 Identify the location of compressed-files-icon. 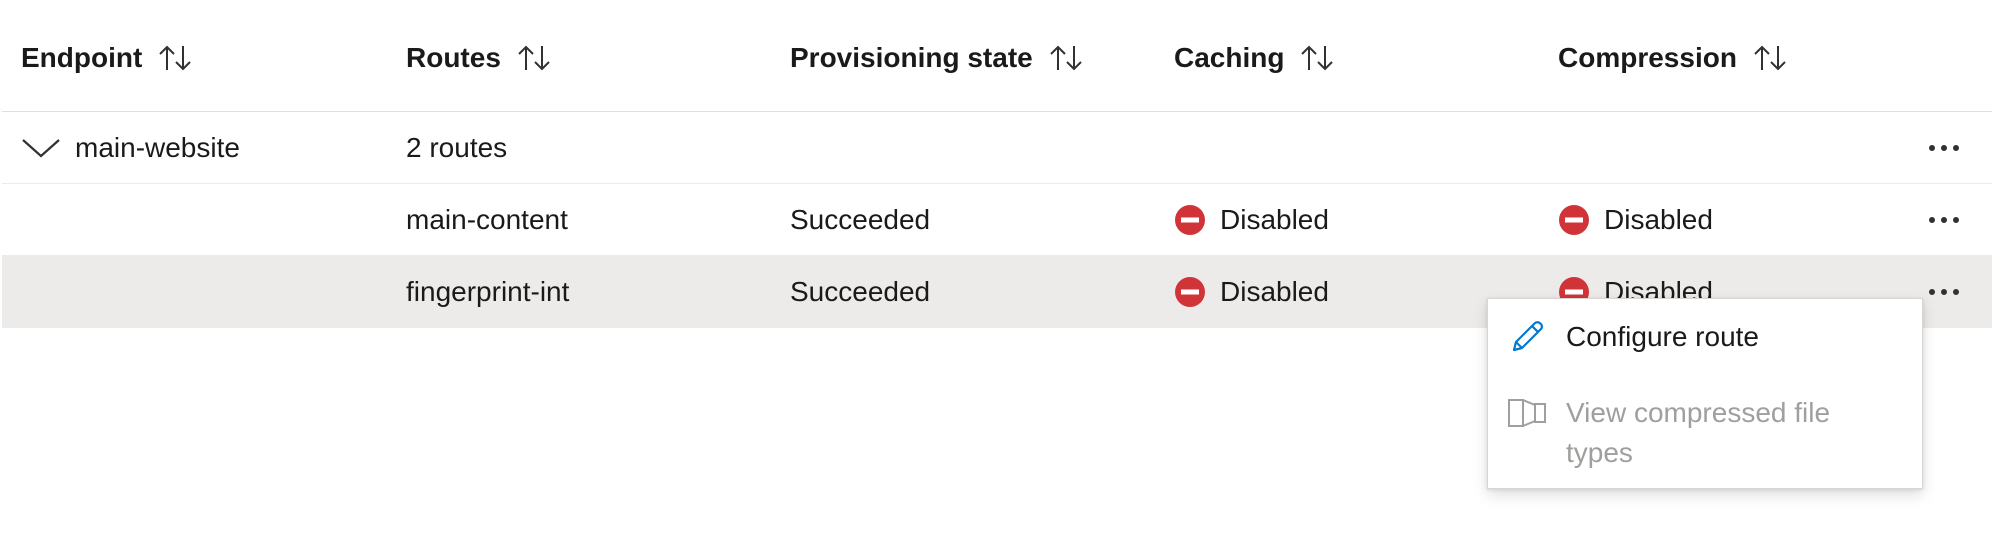
(1527, 413).